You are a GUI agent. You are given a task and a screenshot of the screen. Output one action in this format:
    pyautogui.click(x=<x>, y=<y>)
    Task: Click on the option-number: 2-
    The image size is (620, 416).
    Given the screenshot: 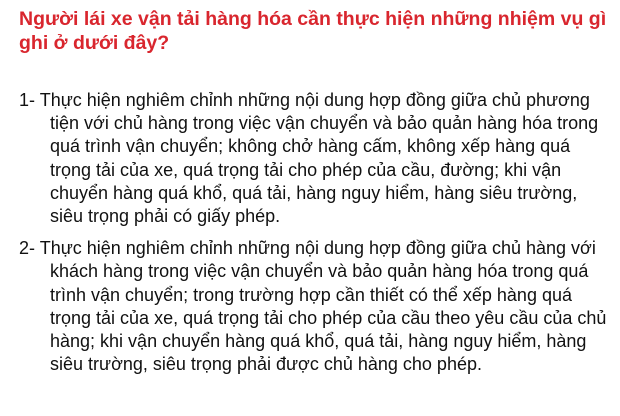 What is the action you would take?
    pyautogui.click(x=27, y=248)
    